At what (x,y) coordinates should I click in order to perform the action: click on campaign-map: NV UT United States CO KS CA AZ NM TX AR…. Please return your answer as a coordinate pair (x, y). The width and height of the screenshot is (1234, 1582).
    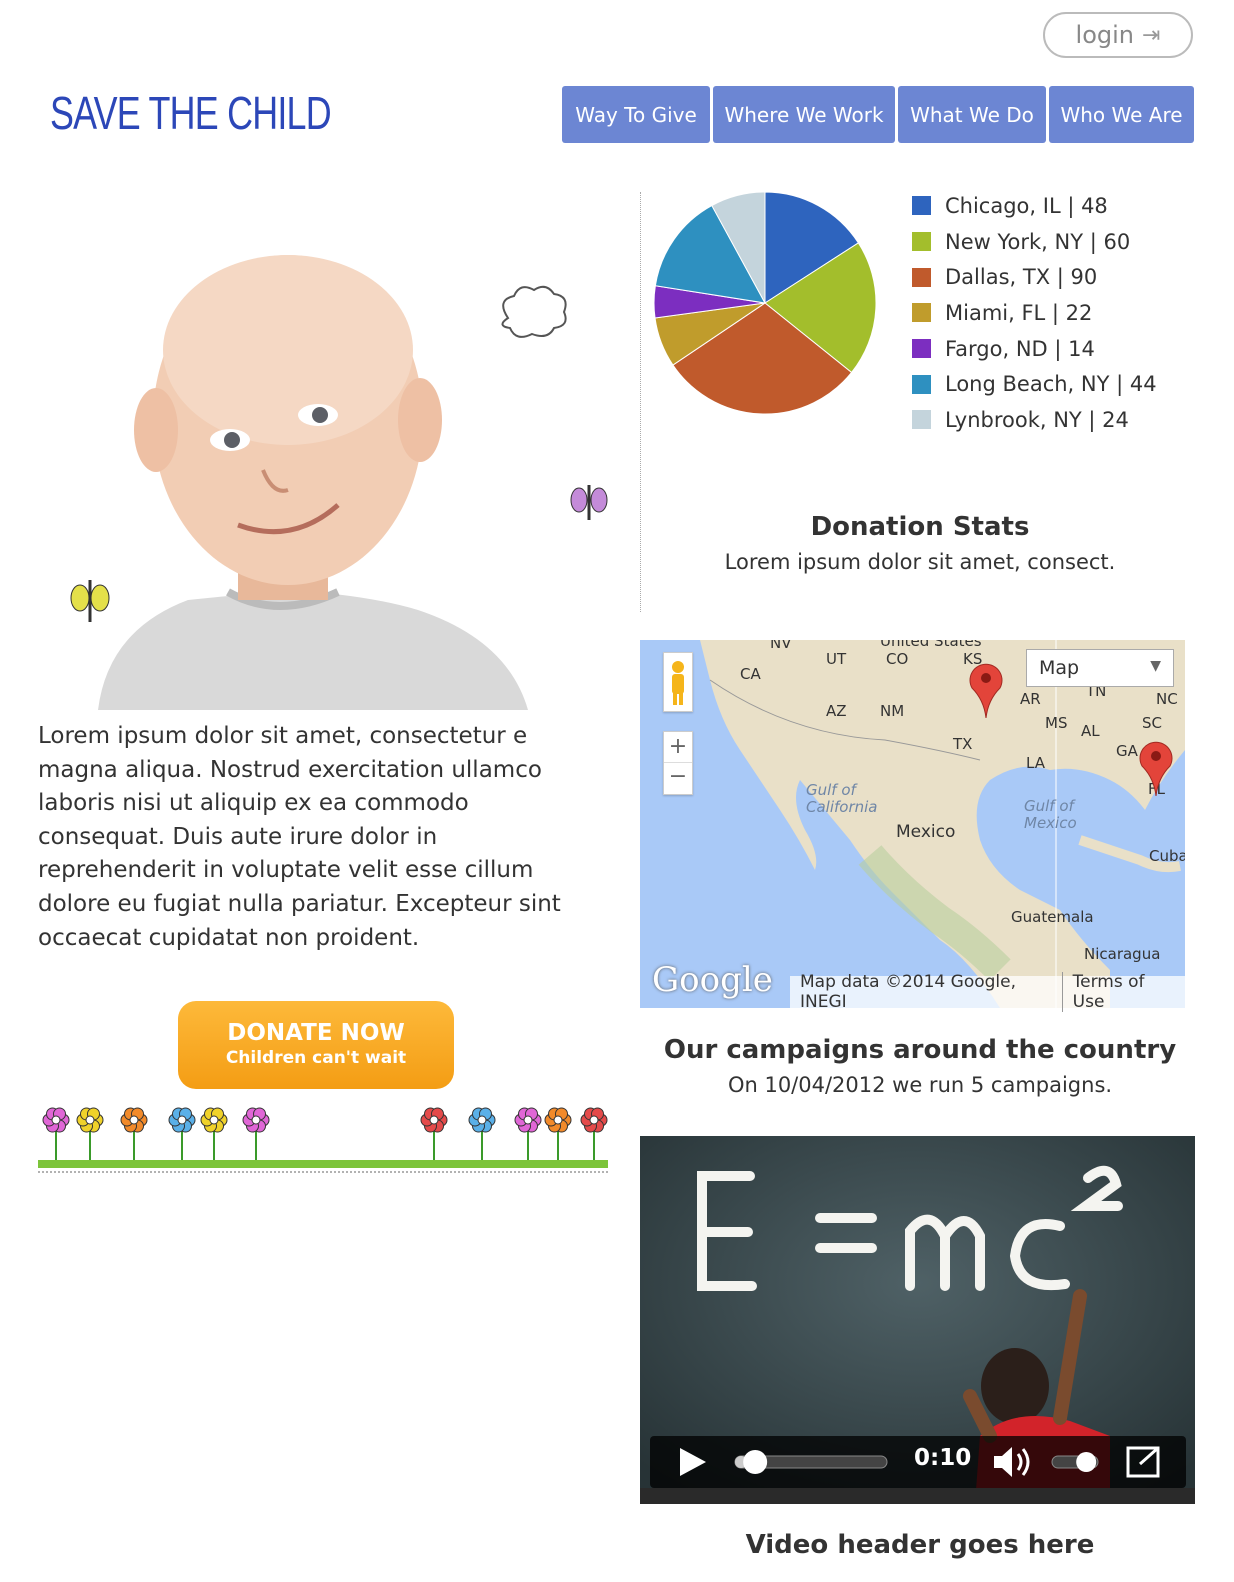
    Looking at the image, I should click on (912, 824).